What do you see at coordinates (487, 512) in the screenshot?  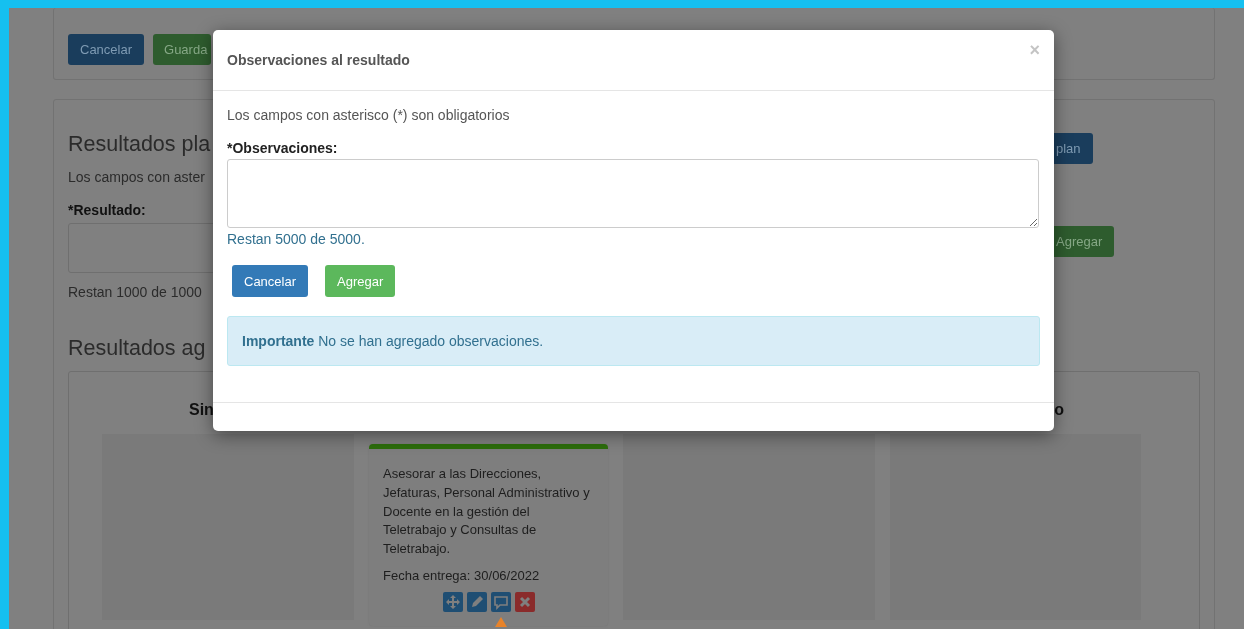 I see `card-text: Asesorar a las Direcciones, Jefaturas, Personal Administrativo y Docente en la gestión del Teletrabajo y Consultas de Teletrabajo.` at bounding box center [487, 512].